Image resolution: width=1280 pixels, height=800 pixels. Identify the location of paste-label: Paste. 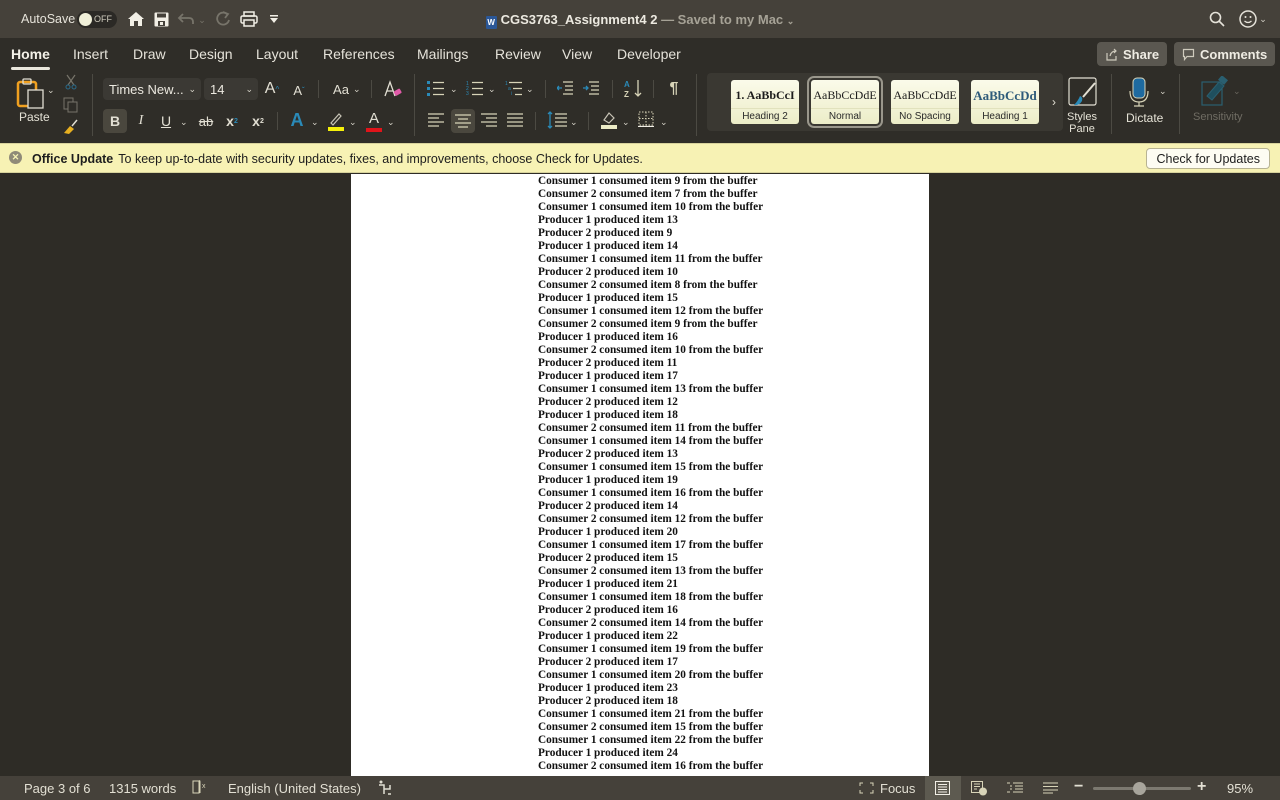
(34, 117).